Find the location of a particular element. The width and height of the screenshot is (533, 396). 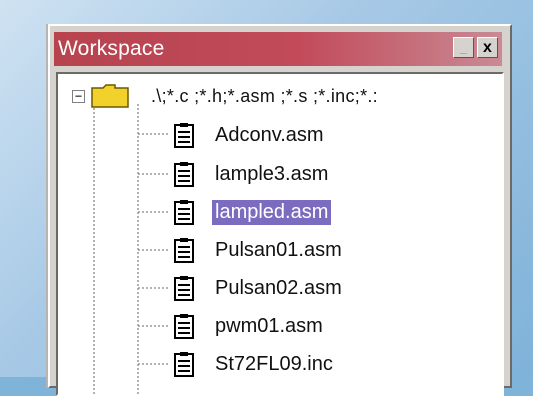

file-name: Pulsan02.asm is located at coordinates (278, 287).